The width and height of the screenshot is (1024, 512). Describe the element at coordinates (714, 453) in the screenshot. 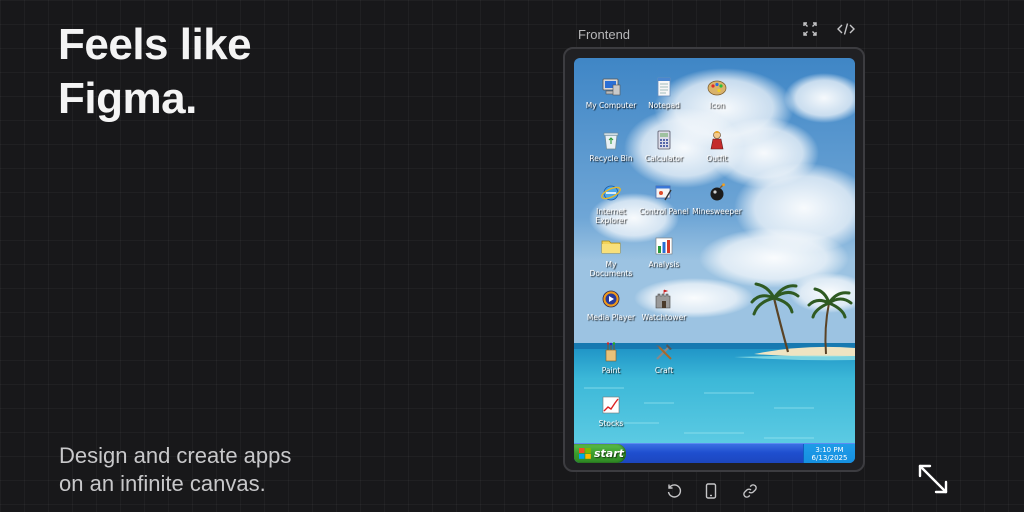

I see `taskbar: start 3:10 PM 6/13/2025` at that location.